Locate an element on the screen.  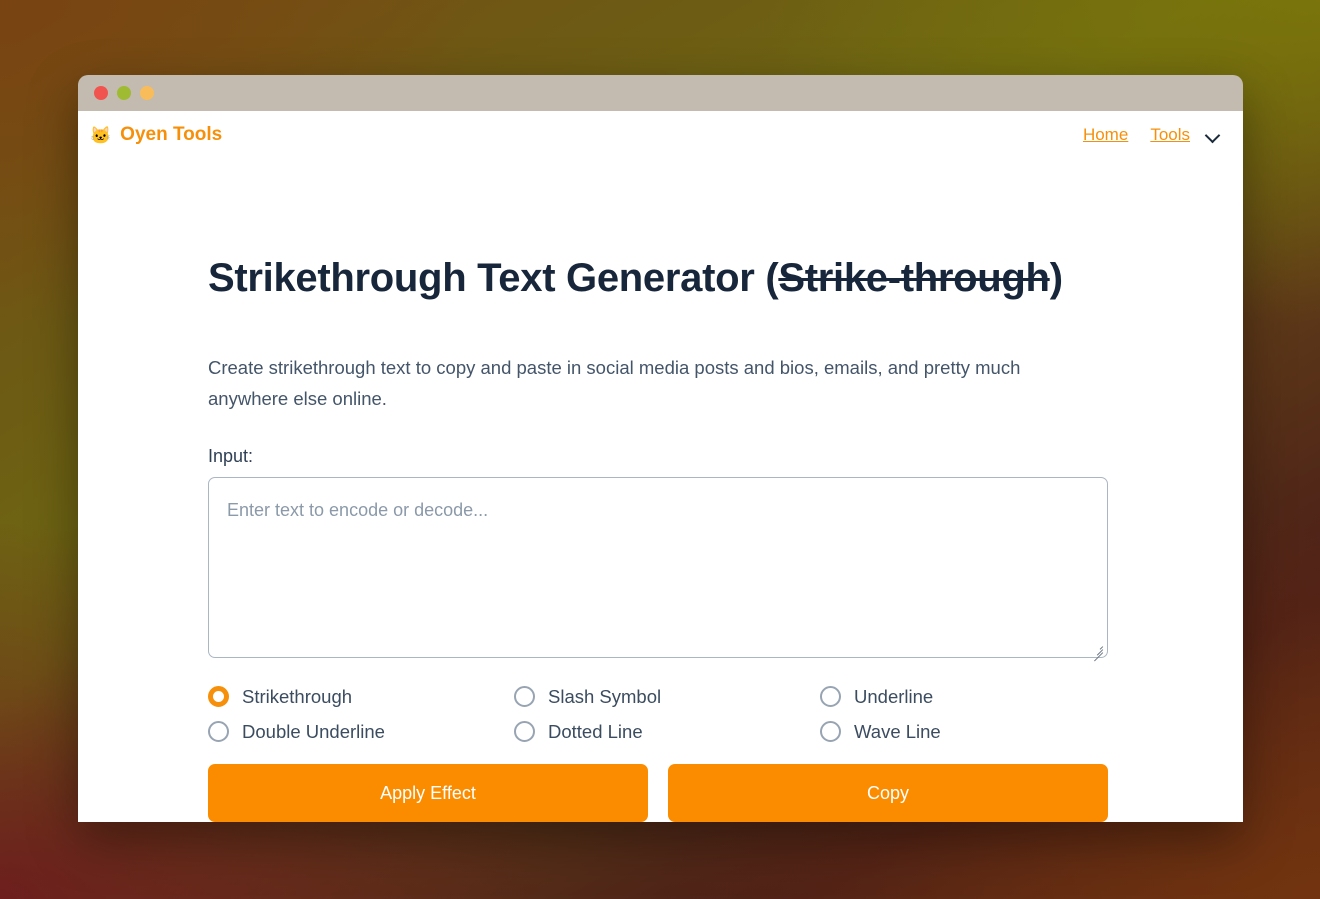
nav-link-home: Home is located at coordinates (1105, 135).